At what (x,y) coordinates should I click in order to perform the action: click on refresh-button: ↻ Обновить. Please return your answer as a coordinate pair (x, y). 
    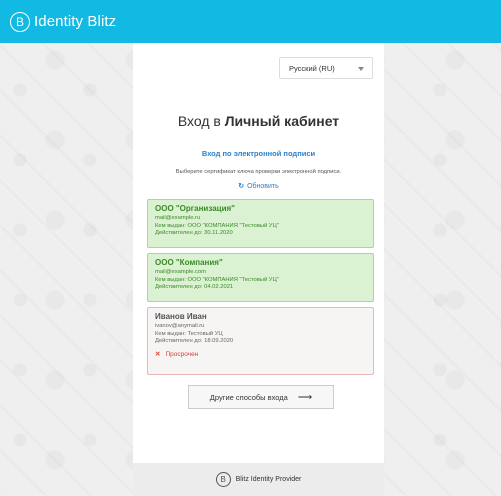
    Looking at the image, I should click on (258, 186).